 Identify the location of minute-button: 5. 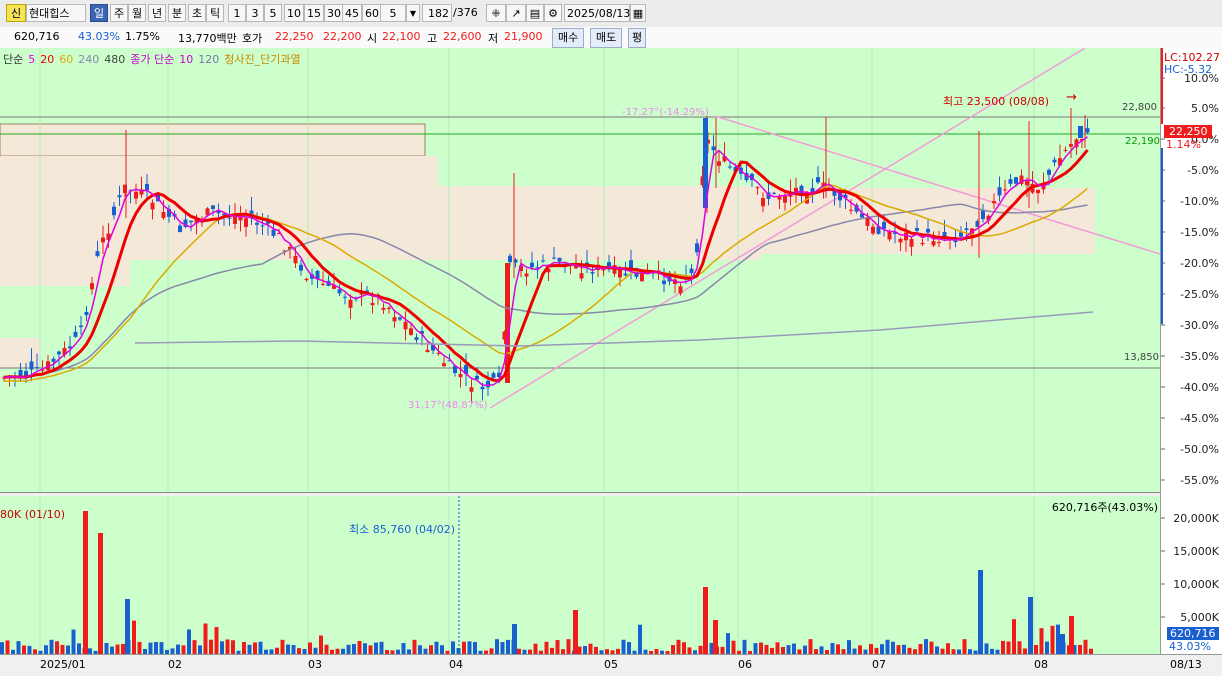
(273, 13).